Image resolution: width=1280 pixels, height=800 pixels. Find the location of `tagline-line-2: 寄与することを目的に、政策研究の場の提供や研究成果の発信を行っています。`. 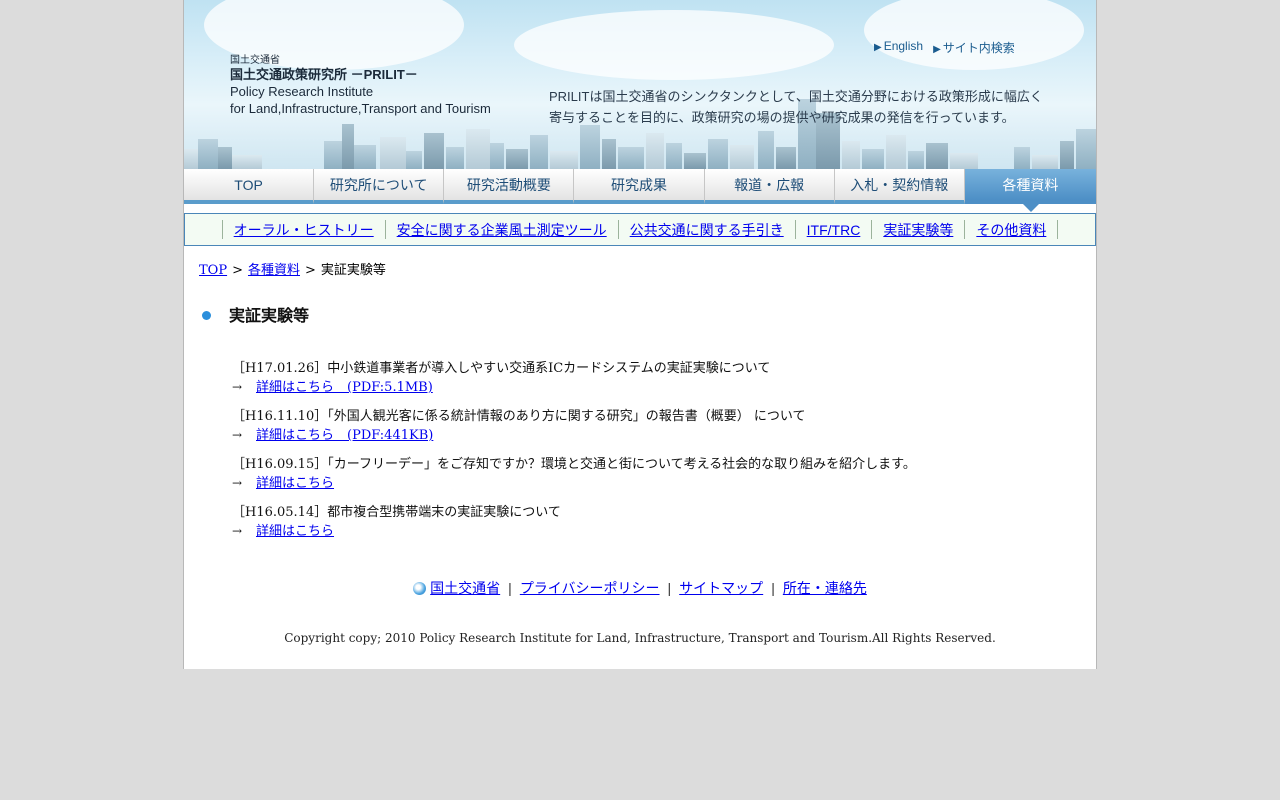

tagline-line-2: 寄与することを目的に、政策研究の場の提供や研究成果の発信を行っています。 is located at coordinates (782, 117).